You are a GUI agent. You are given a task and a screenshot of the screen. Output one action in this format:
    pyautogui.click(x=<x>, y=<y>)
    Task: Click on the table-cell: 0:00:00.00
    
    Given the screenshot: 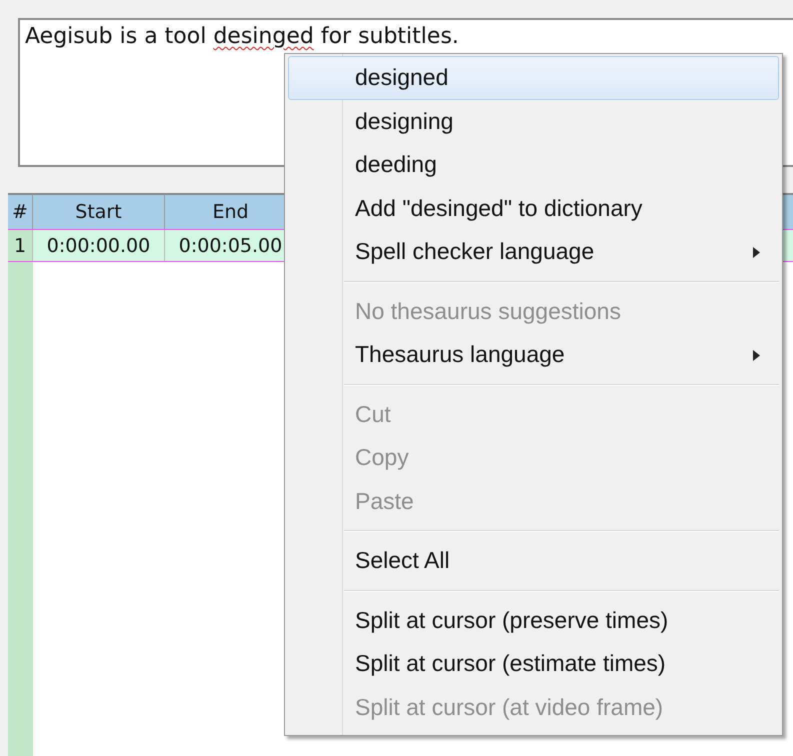 What is the action you would take?
    pyautogui.click(x=99, y=245)
    